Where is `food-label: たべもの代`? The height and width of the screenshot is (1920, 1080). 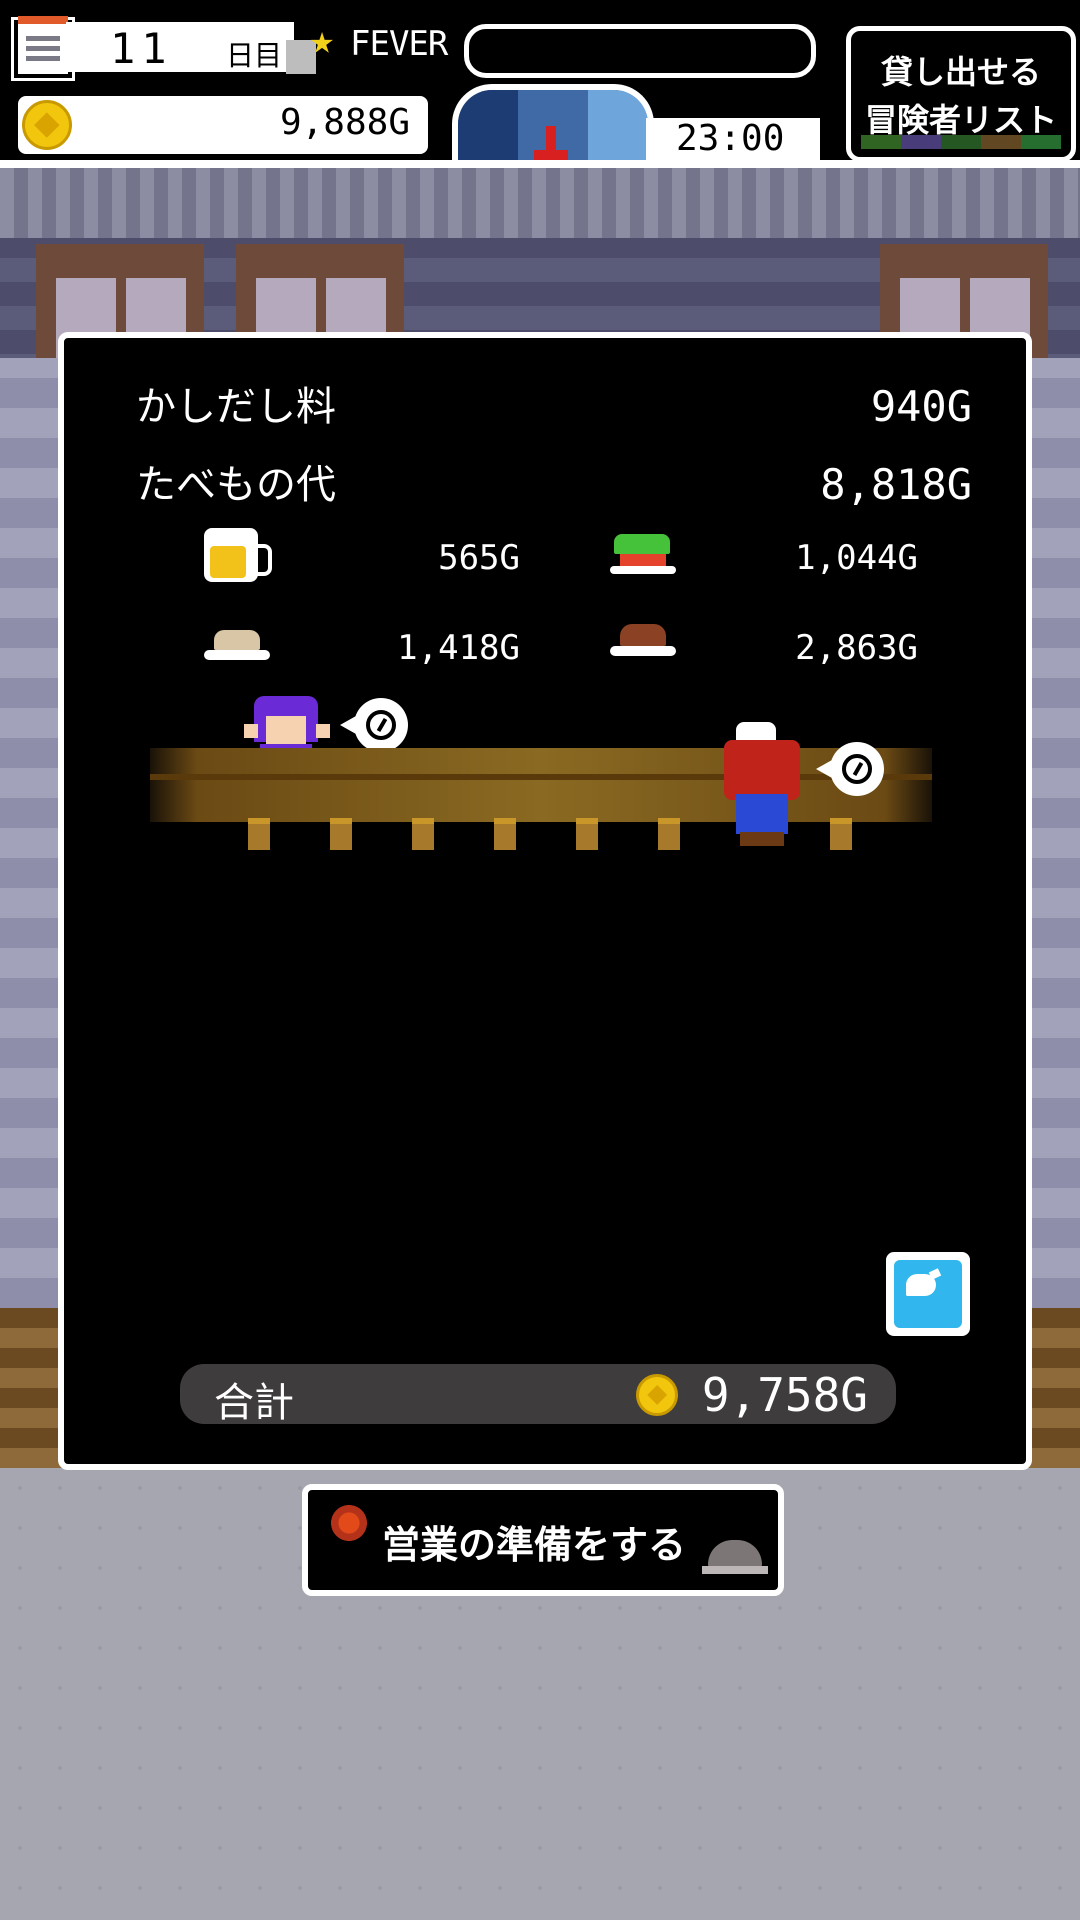 food-label: たべもの代 is located at coordinates (236, 485).